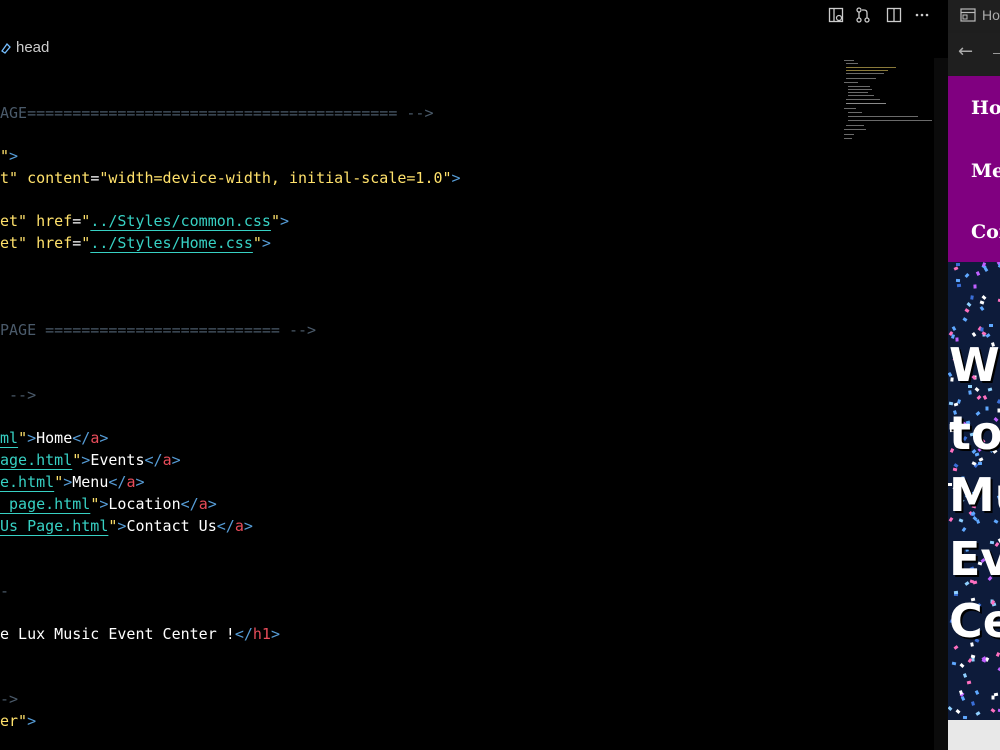  What do you see at coordinates (45, 504) in the screenshot?
I see `code-link: page.html` at bounding box center [45, 504].